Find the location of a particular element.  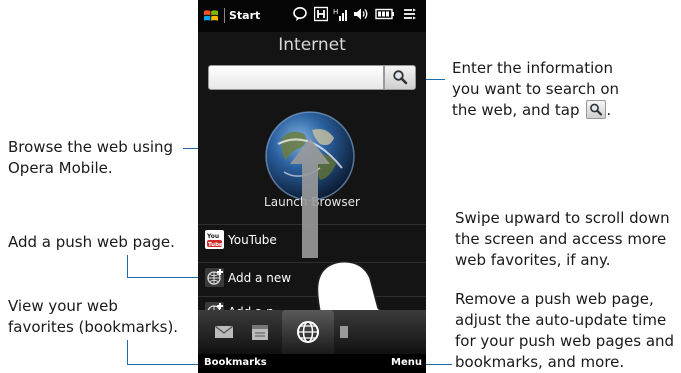

youtube-icon: You Tube is located at coordinates (214, 239).